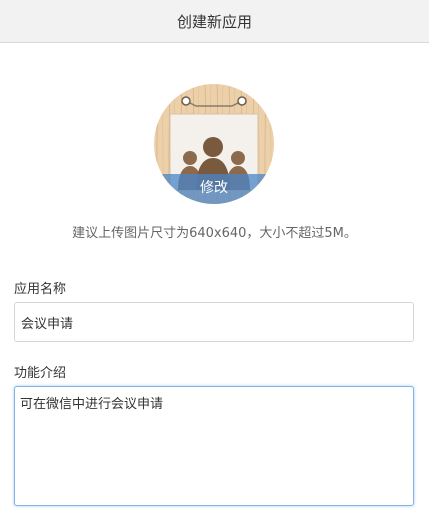 The image size is (429, 524). What do you see at coordinates (214, 189) in the screenshot?
I see `edit-avatar-label: 修改` at bounding box center [214, 189].